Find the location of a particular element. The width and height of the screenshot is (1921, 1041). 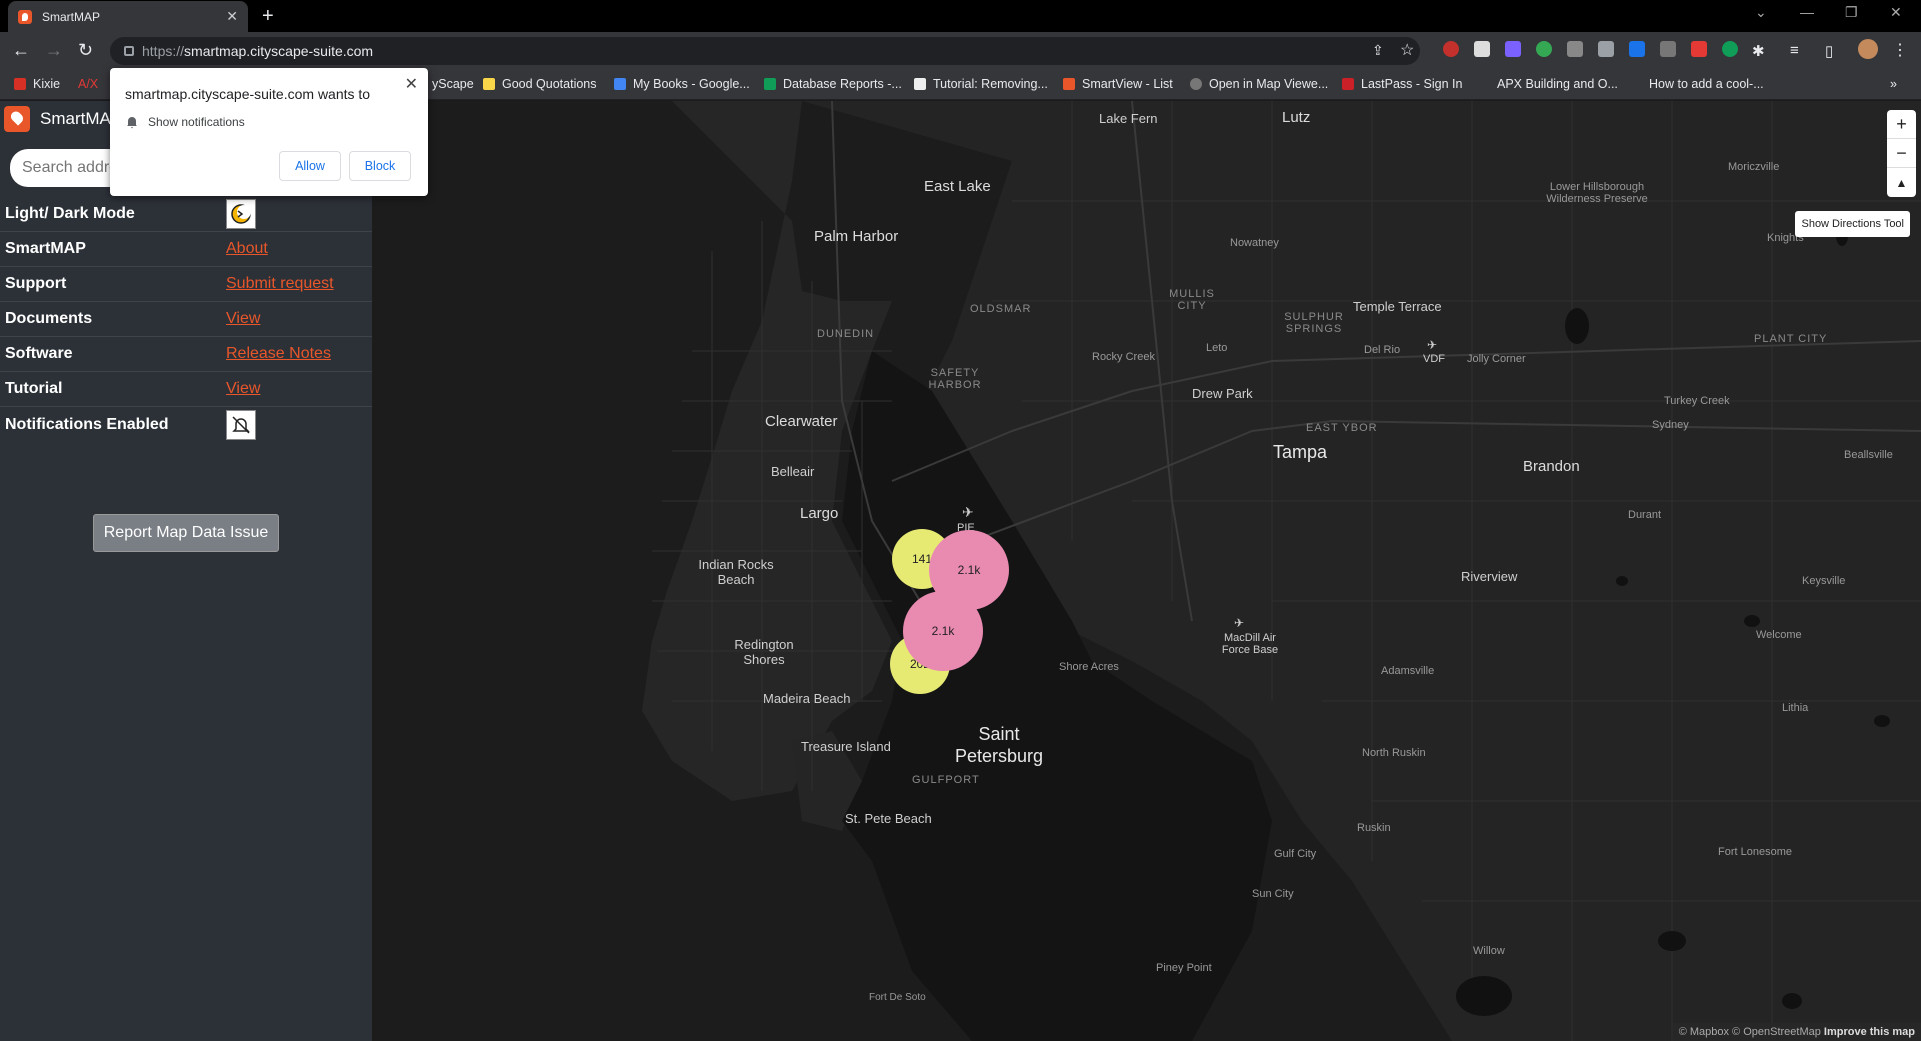

row-label: Tutorial is located at coordinates (34, 388).